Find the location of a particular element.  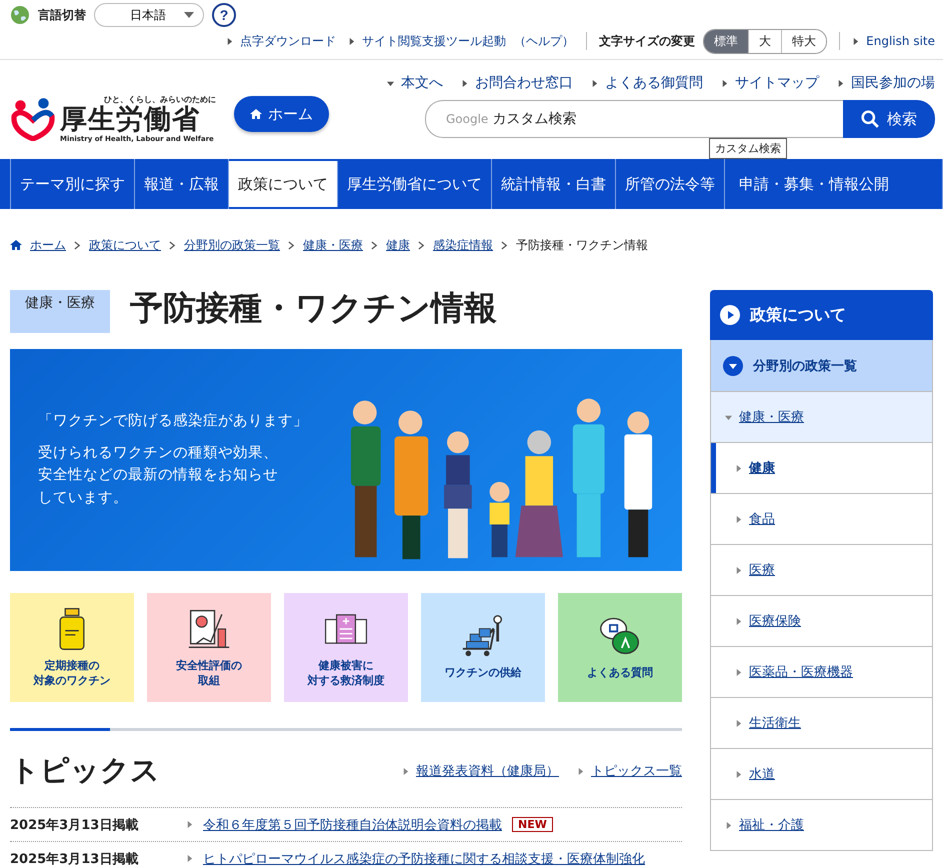

shortcut-tile: よくある質問 is located at coordinates (620, 647).